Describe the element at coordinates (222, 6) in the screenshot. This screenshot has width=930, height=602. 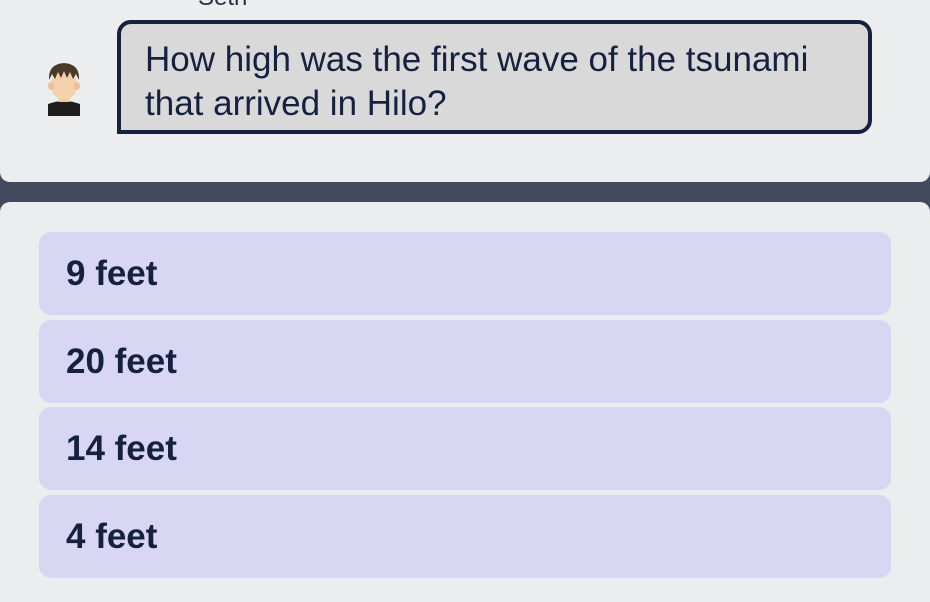
I see `speaker-name: Seth` at that location.